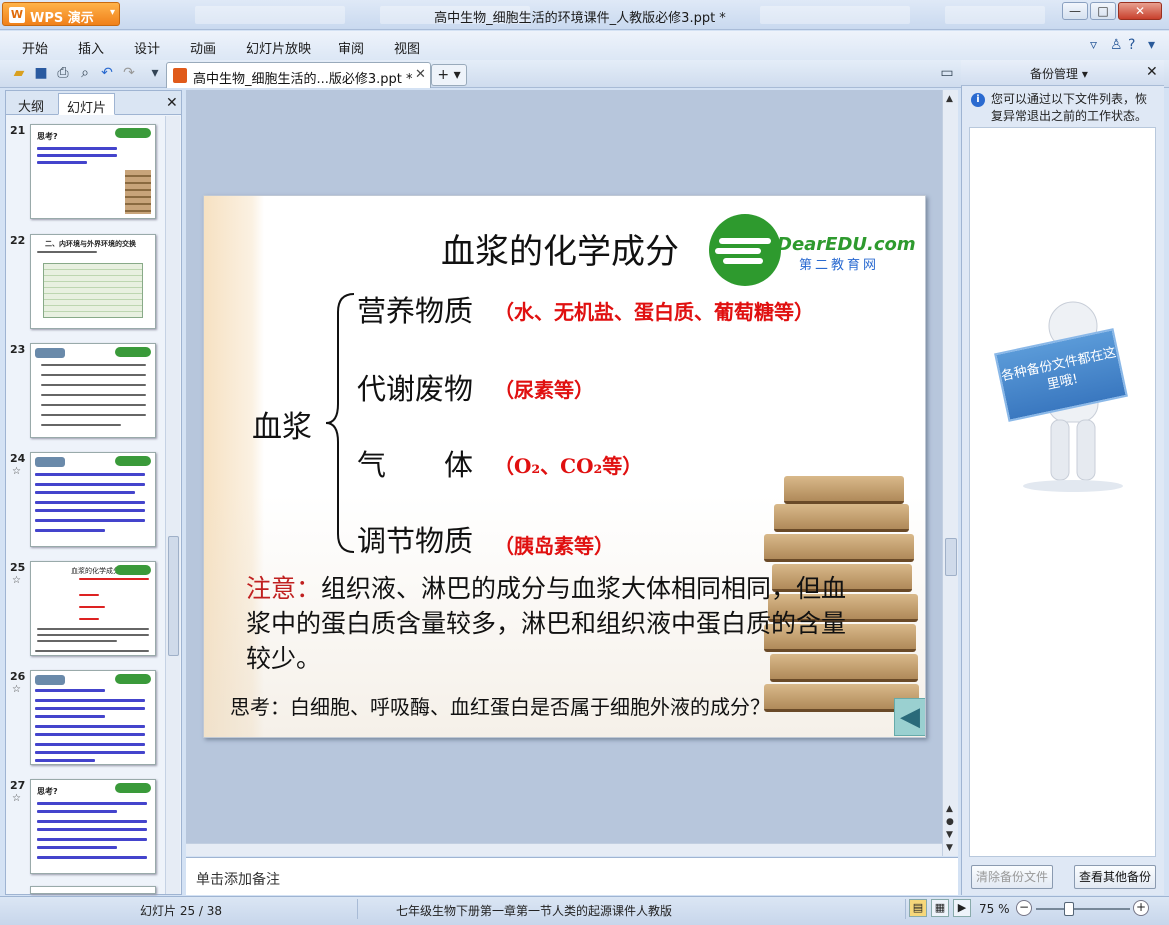  I want to click on curly-brace, so click(340, 423).